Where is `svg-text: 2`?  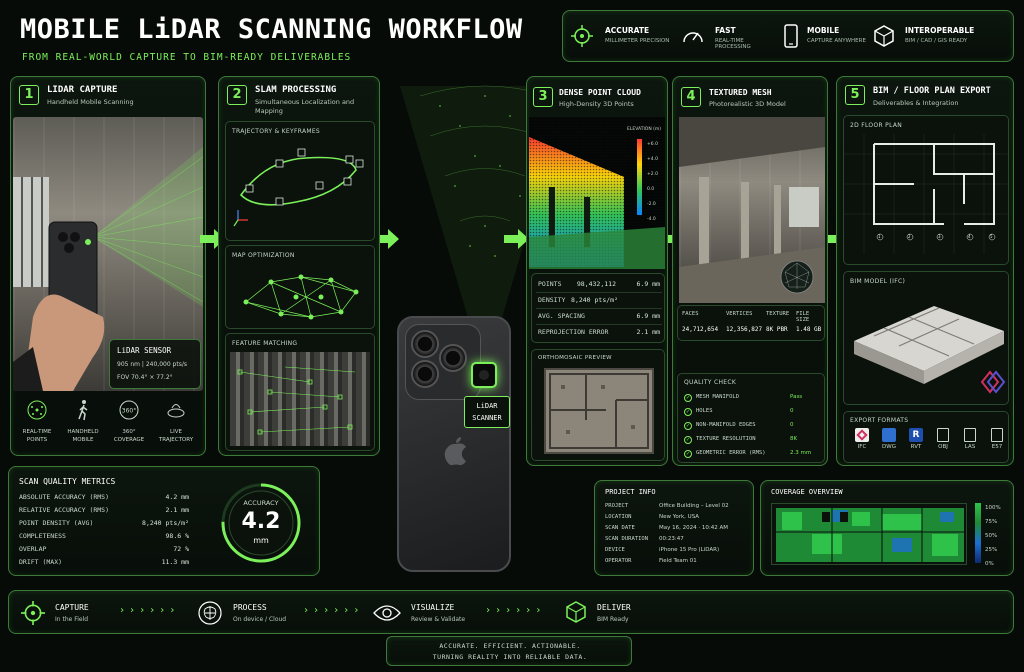 svg-text: 2 is located at coordinates (909, 236).